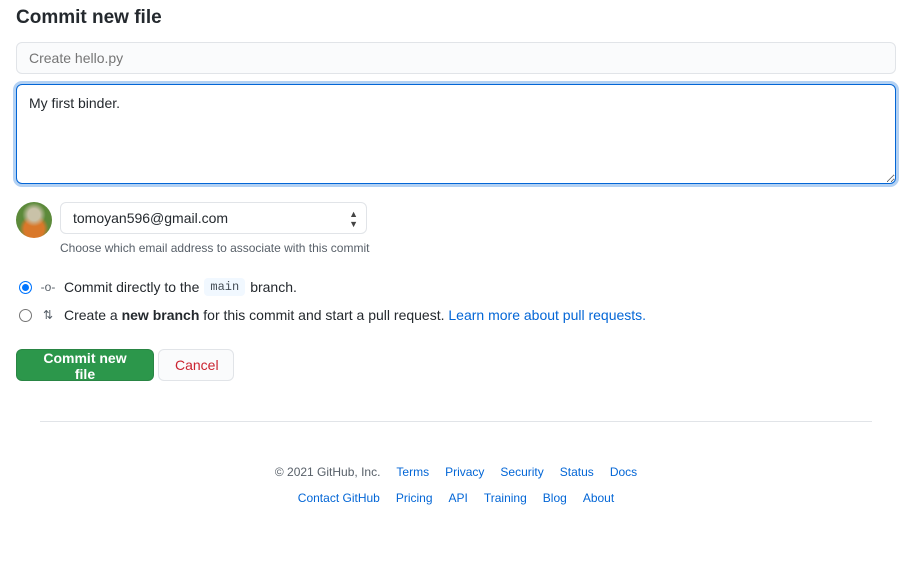  Describe the element at coordinates (598, 498) in the screenshot. I see `footer-link-about: About` at that location.